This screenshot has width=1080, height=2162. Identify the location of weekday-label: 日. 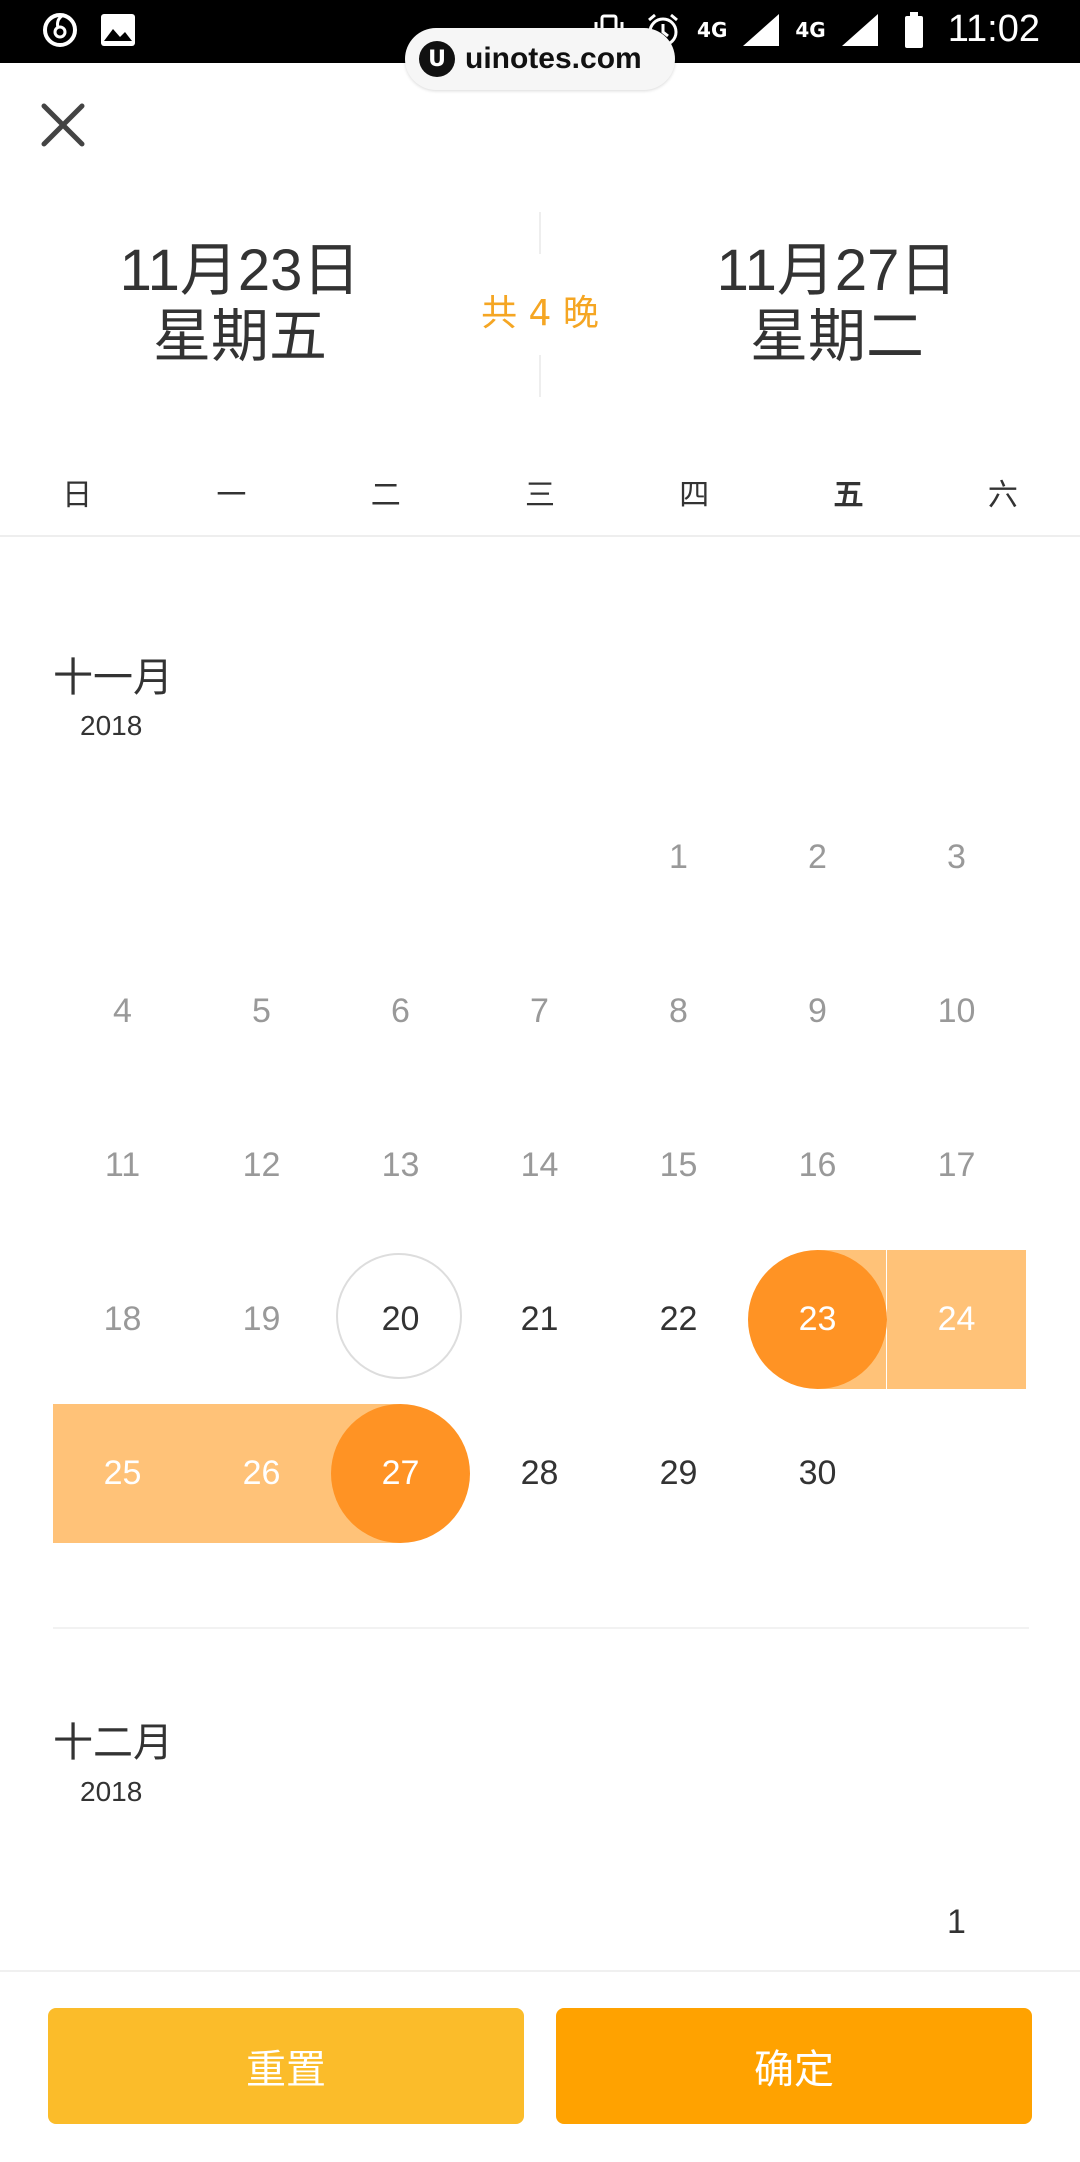
(77, 495).